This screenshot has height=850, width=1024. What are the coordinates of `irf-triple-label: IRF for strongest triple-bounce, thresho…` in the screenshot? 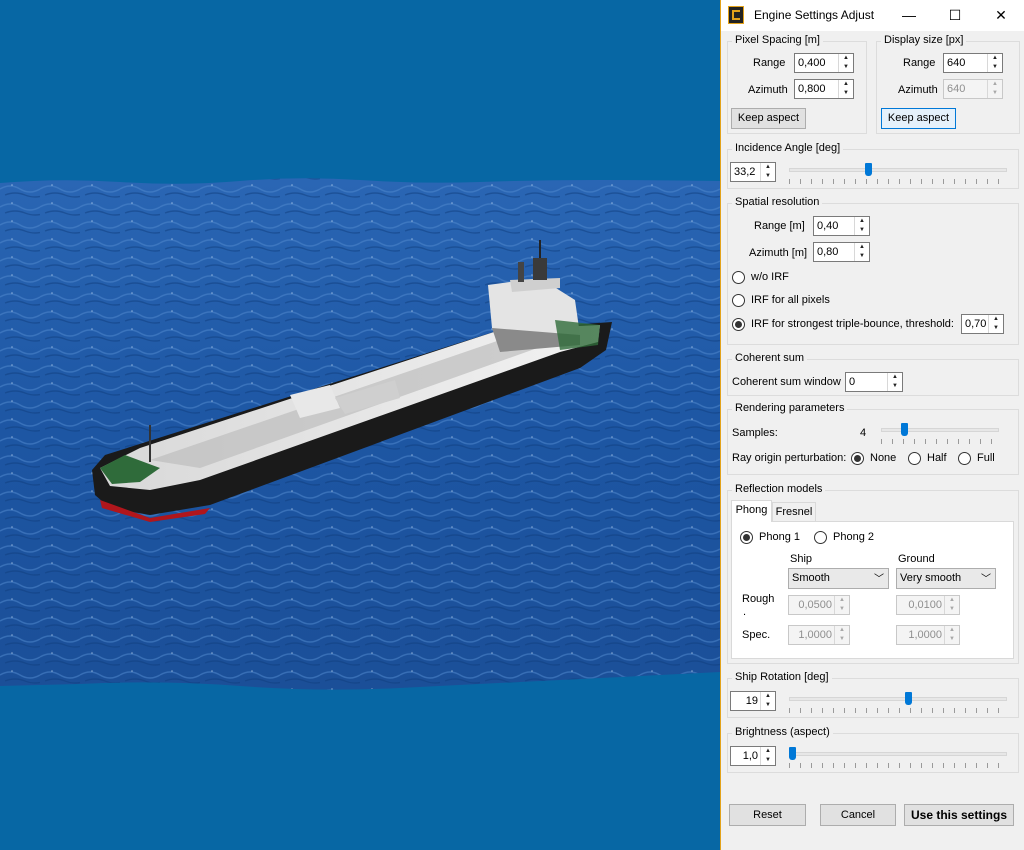 It's located at (852, 324).